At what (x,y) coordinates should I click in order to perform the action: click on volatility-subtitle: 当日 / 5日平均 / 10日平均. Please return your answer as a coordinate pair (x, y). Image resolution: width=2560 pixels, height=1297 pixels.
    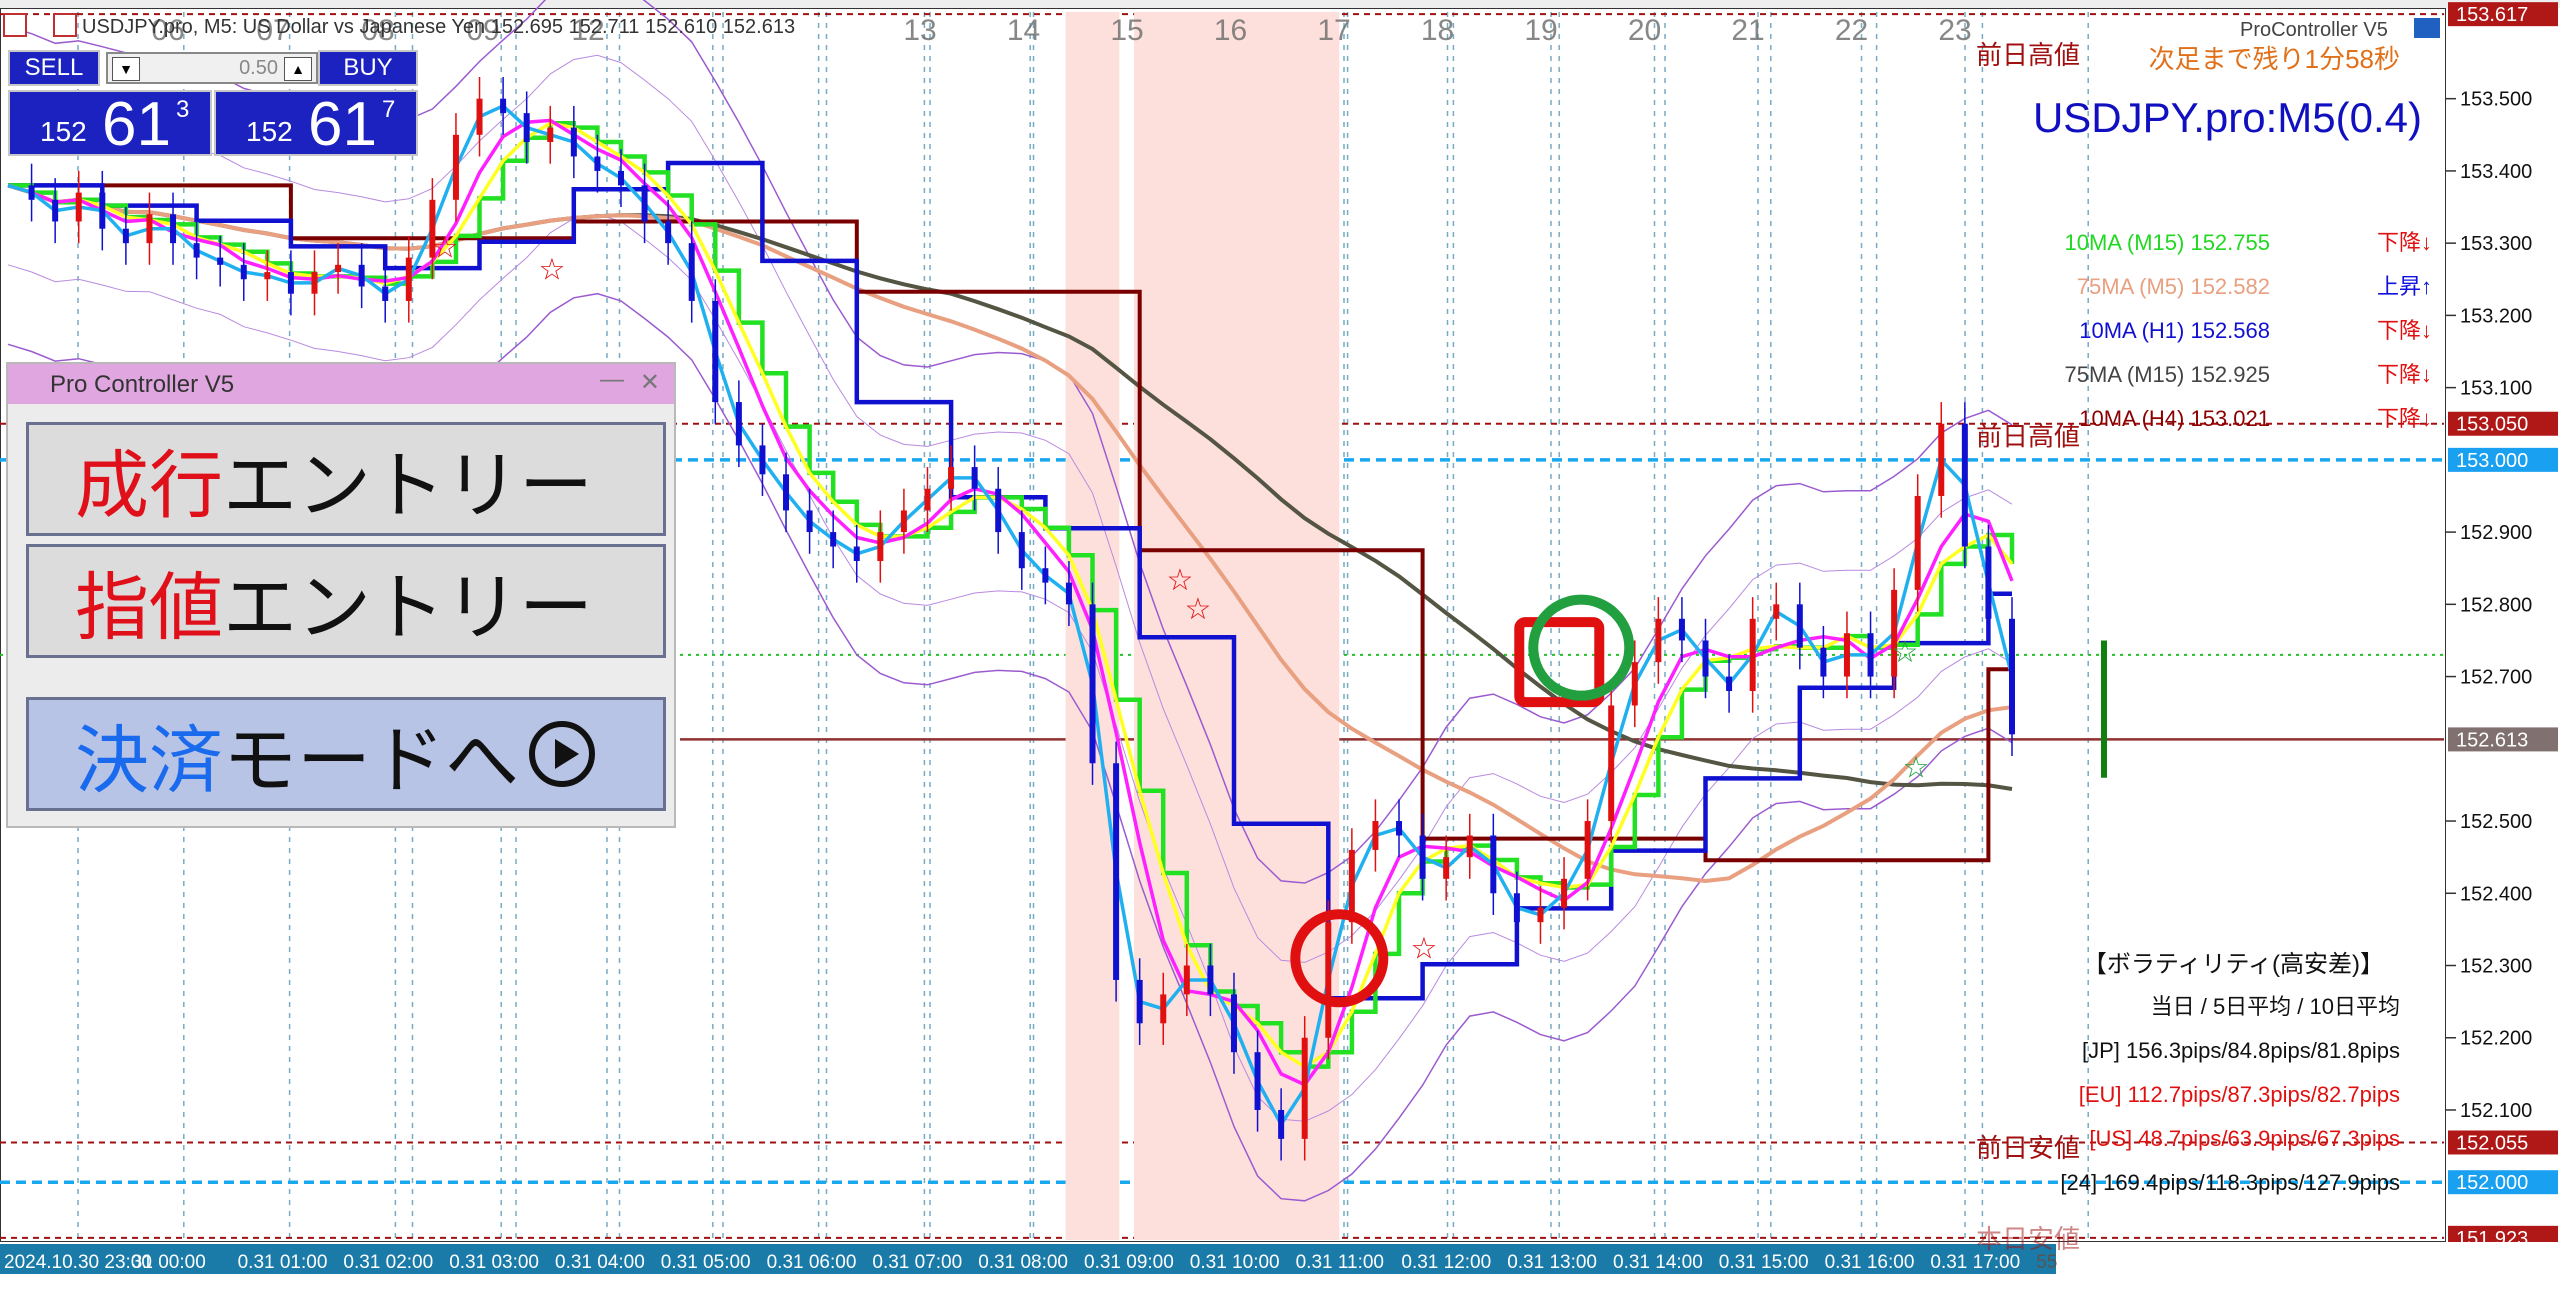
    Looking at the image, I should click on (2275, 1006).